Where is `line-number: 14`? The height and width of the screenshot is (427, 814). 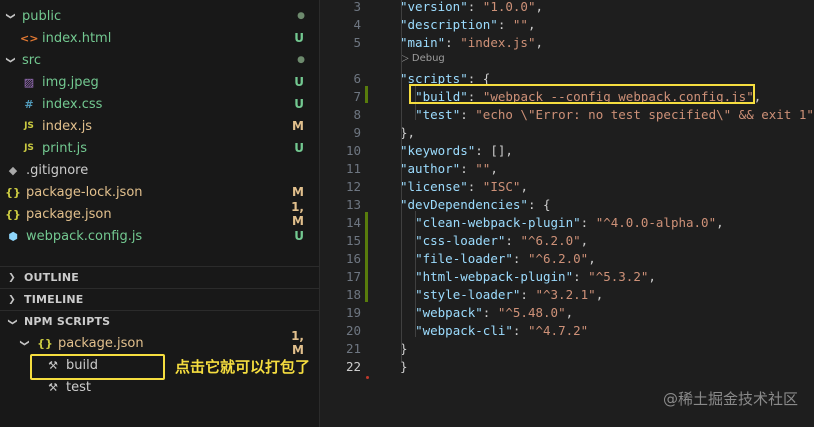 line-number: 14 is located at coordinates (353, 222).